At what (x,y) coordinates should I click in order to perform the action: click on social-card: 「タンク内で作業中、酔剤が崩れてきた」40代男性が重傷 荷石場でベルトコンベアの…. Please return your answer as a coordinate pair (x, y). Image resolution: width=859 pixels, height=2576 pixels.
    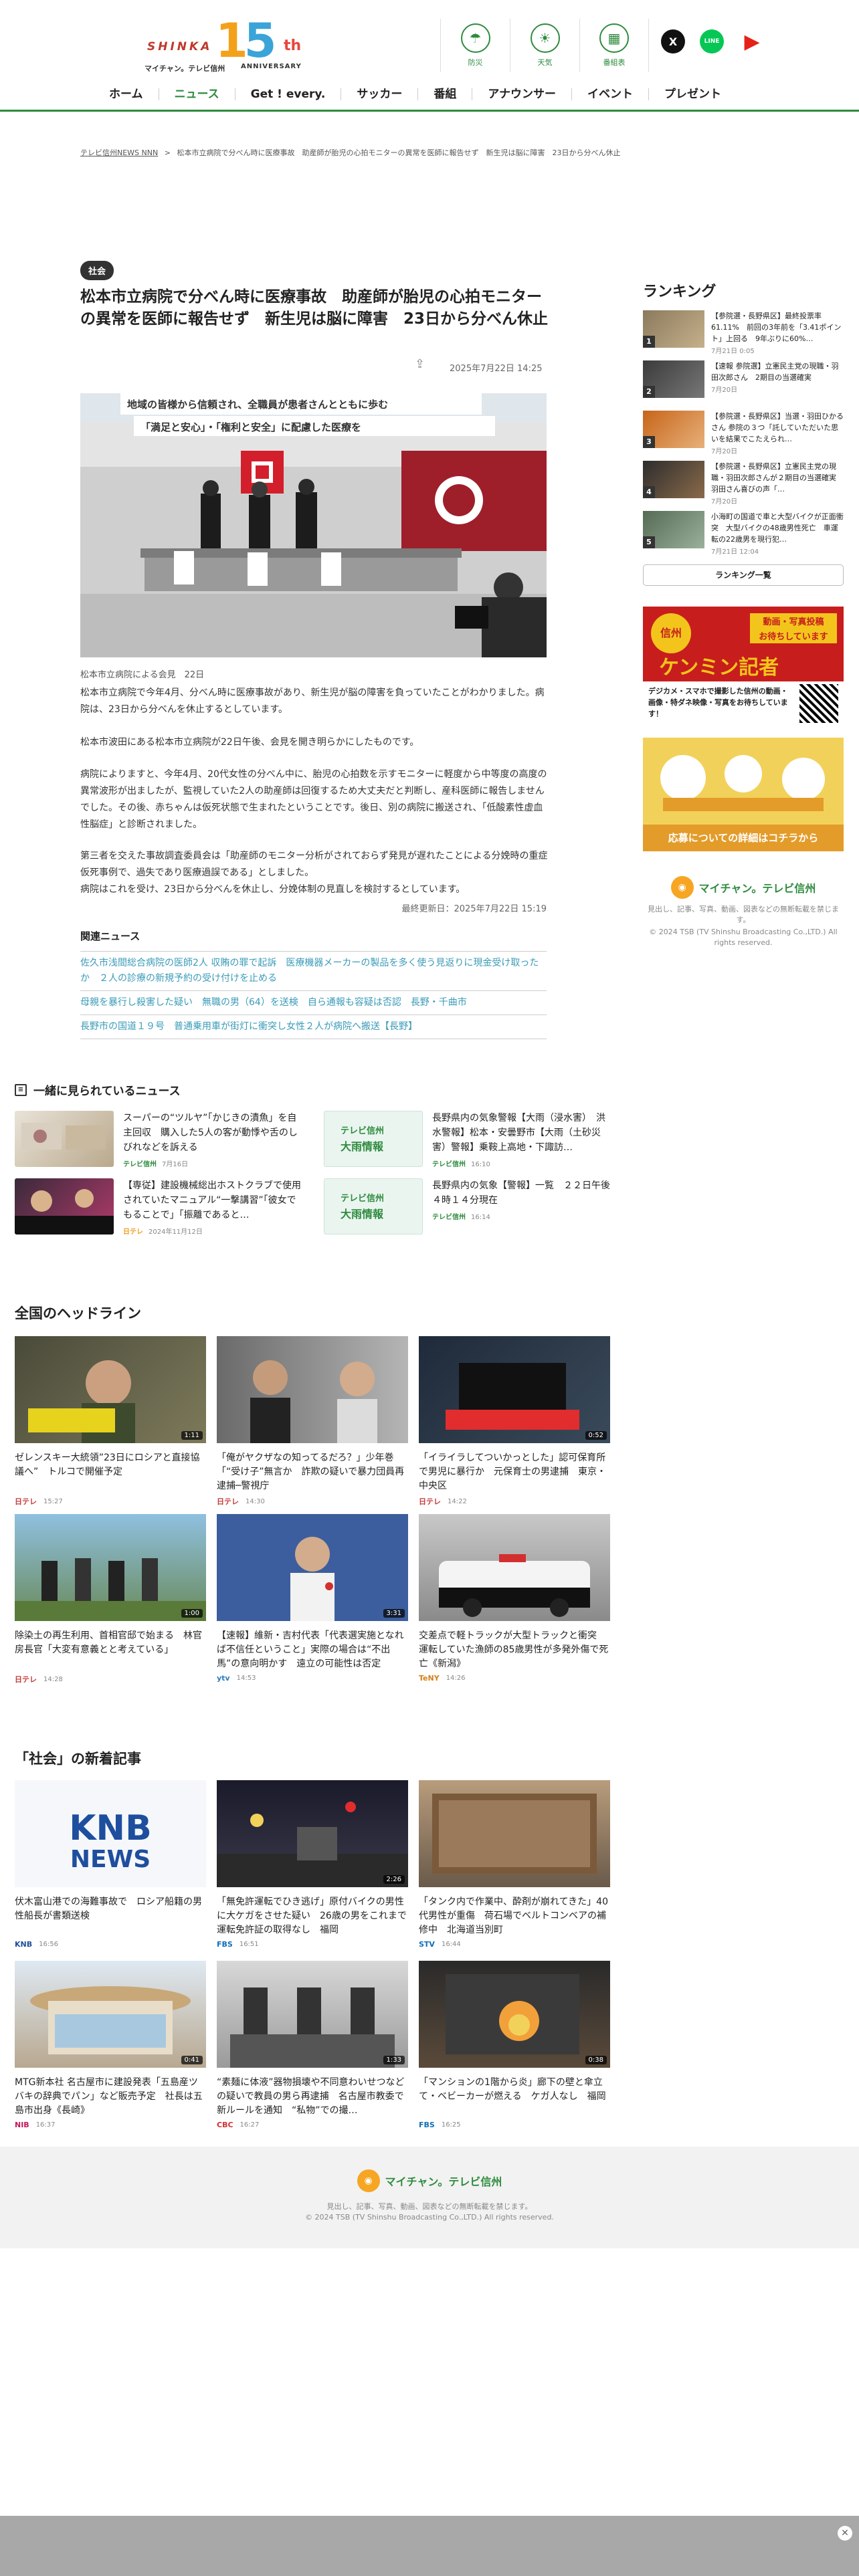
    Looking at the image, I should click on (514, 1865).